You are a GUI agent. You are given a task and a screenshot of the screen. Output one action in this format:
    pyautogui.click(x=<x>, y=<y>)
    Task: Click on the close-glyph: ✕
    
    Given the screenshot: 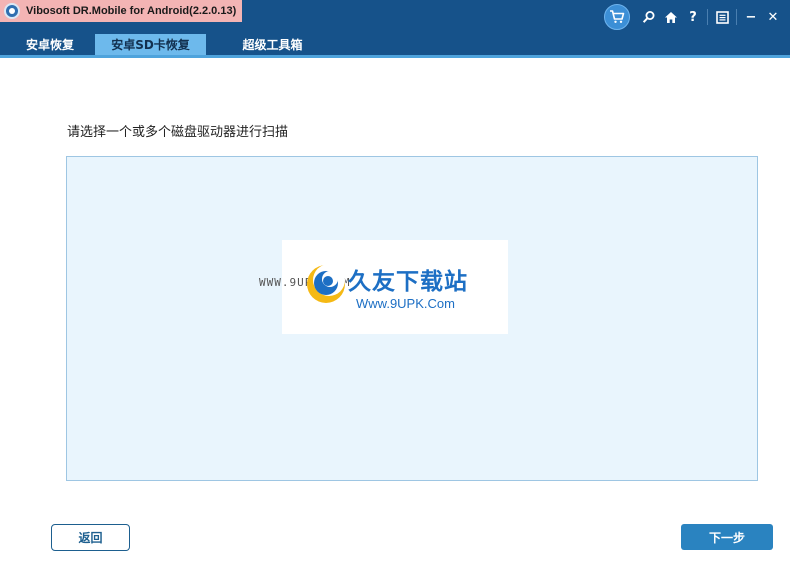 What is the action you would take?
    pyautogui.click(x=773, y=17)
    